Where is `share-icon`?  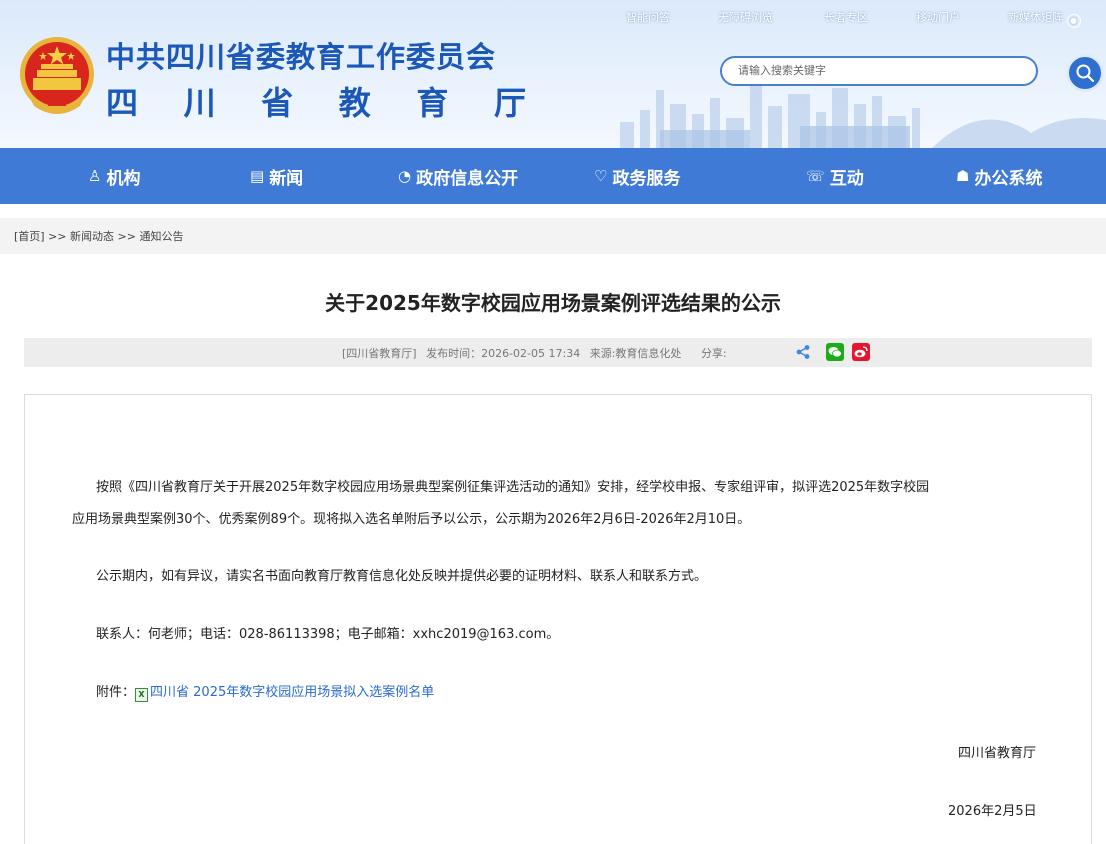
share-icon is located at coordinates (803, 352).